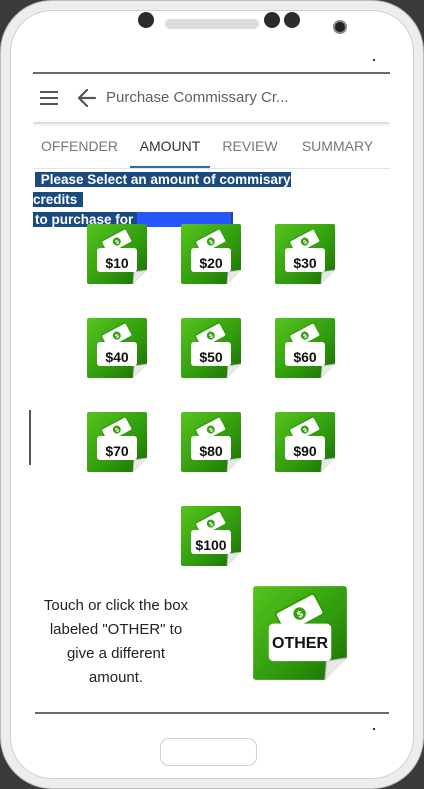 The width and height of the screenshot is (424, 789). I want to click on back-arrow-icon, so click(87, 98).